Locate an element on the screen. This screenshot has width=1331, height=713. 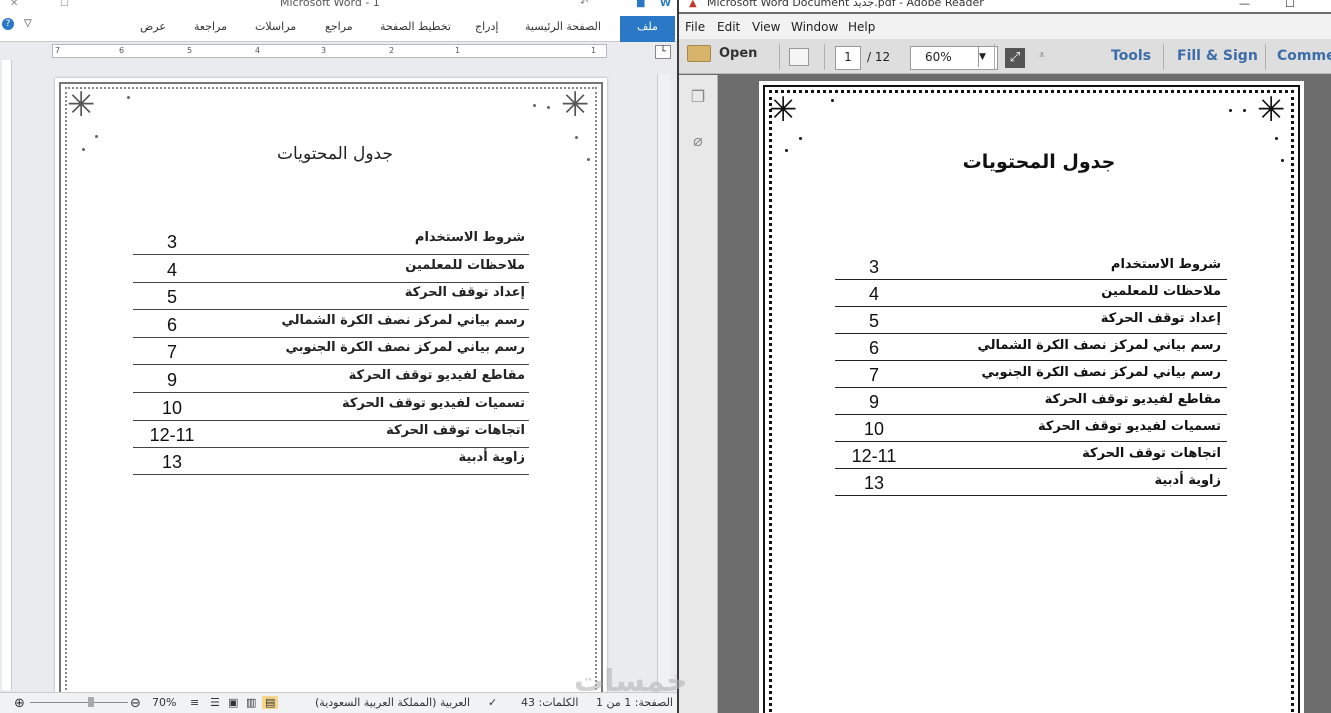
restore-icon: ☐ is located at coordinates (64, 4).